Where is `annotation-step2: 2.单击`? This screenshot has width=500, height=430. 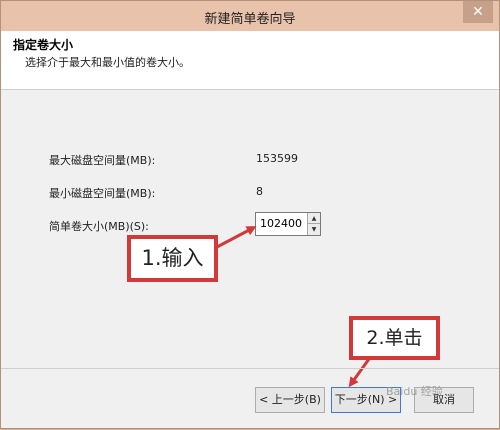
annotation-step2: 2.单击 is located at coordinates (394, 338).